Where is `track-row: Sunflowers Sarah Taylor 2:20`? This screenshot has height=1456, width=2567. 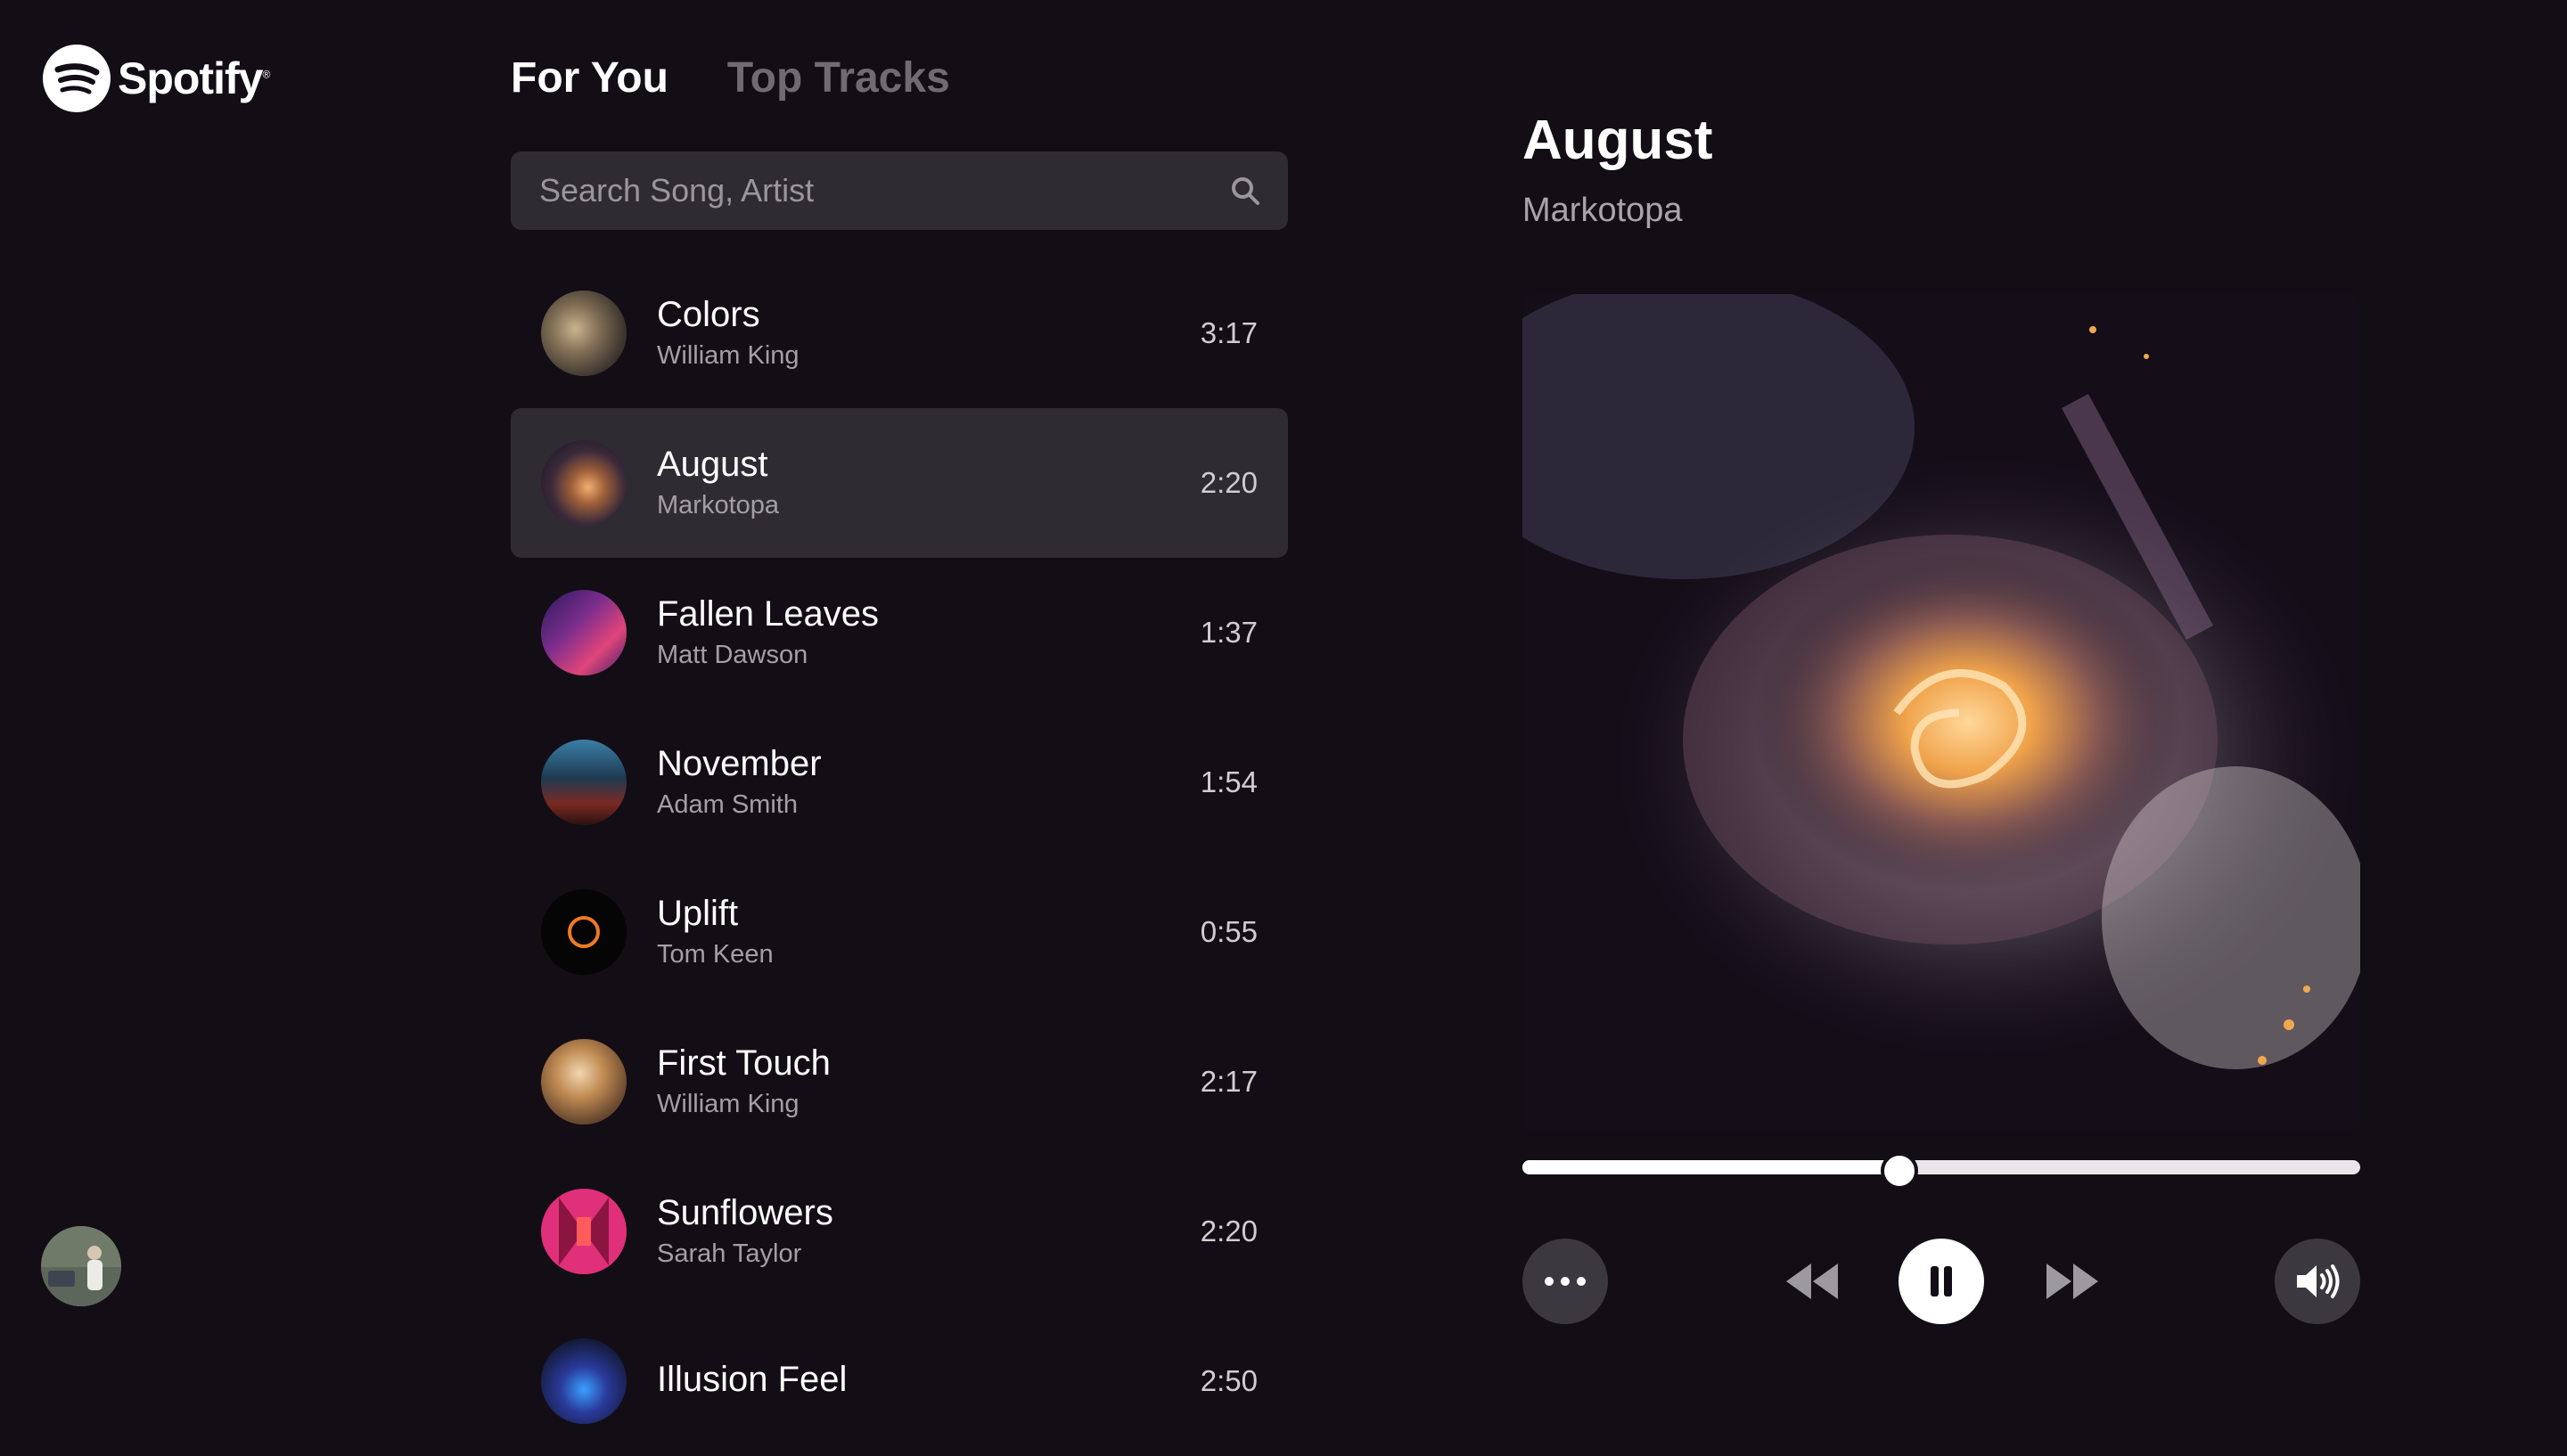 track-row: Sunflowers Sarah Taylor 2:20 is located at coordinates (900, 1232).